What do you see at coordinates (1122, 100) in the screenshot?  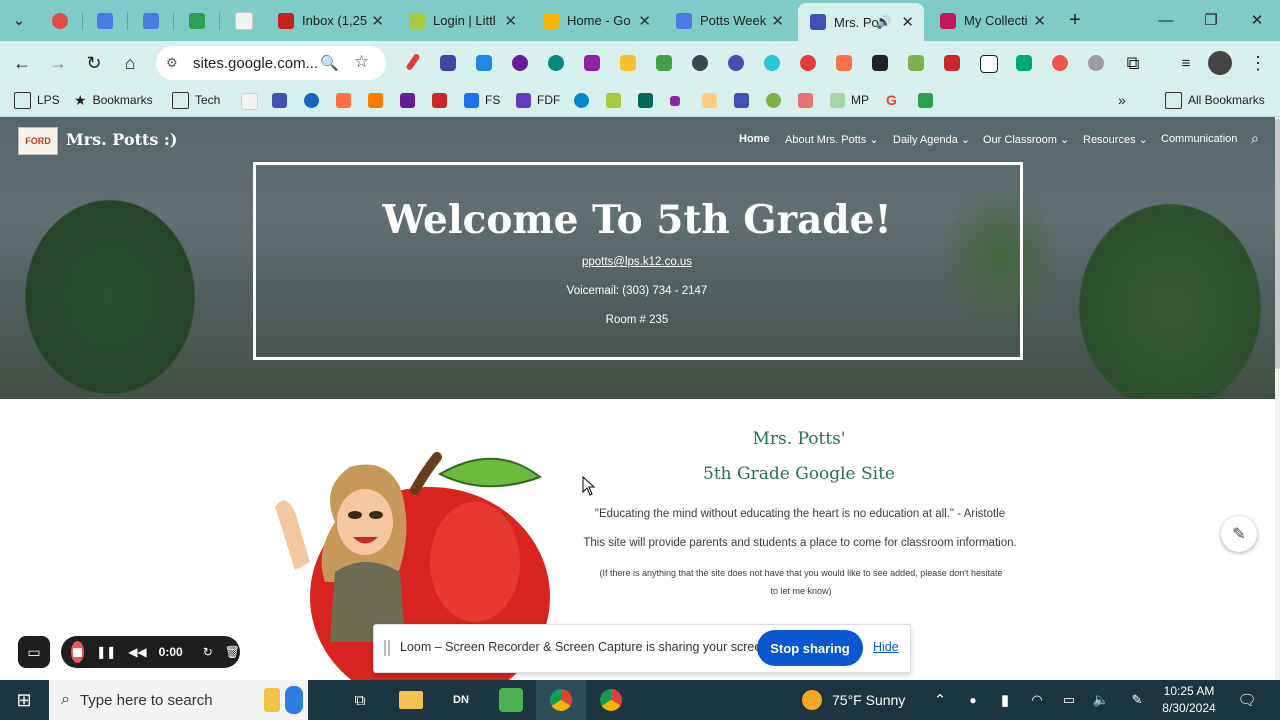 I see `more-bookmarks-icon: »` at bounding box center [1122, 100].